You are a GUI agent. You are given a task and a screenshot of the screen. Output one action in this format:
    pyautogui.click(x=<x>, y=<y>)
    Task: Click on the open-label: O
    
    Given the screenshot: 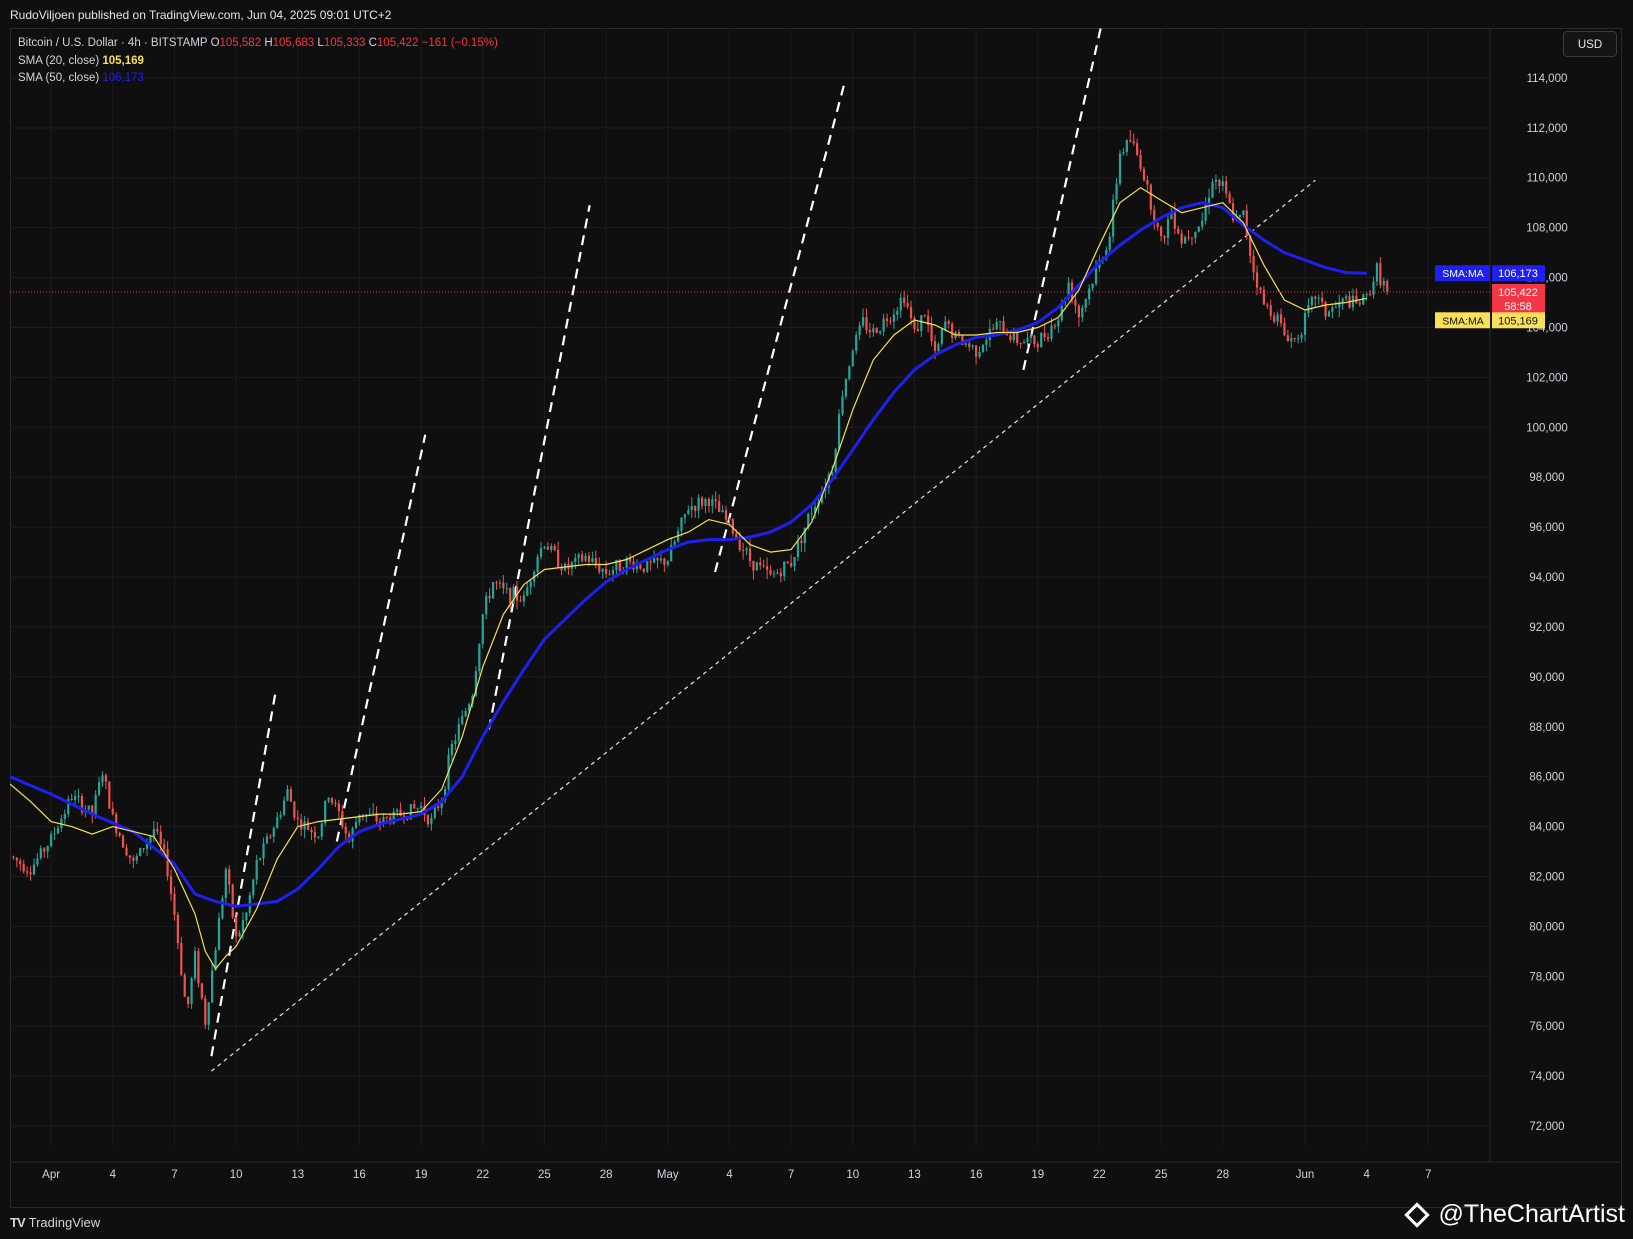 What is the action you would take?
    pyautogui.click(x=215, y=43)
    